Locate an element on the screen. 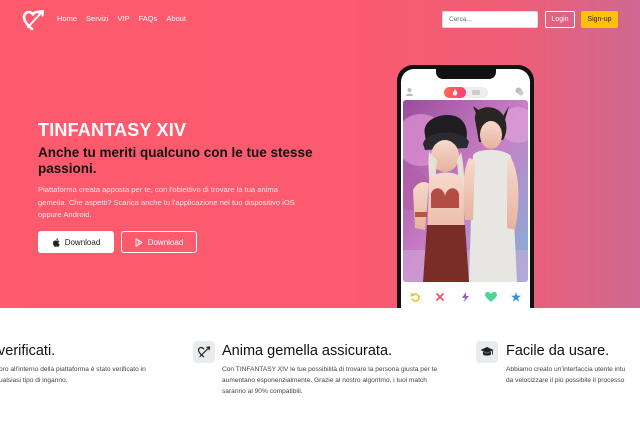 The image size is (640, 426). swipe-actions is located at coordinates (465, 297).